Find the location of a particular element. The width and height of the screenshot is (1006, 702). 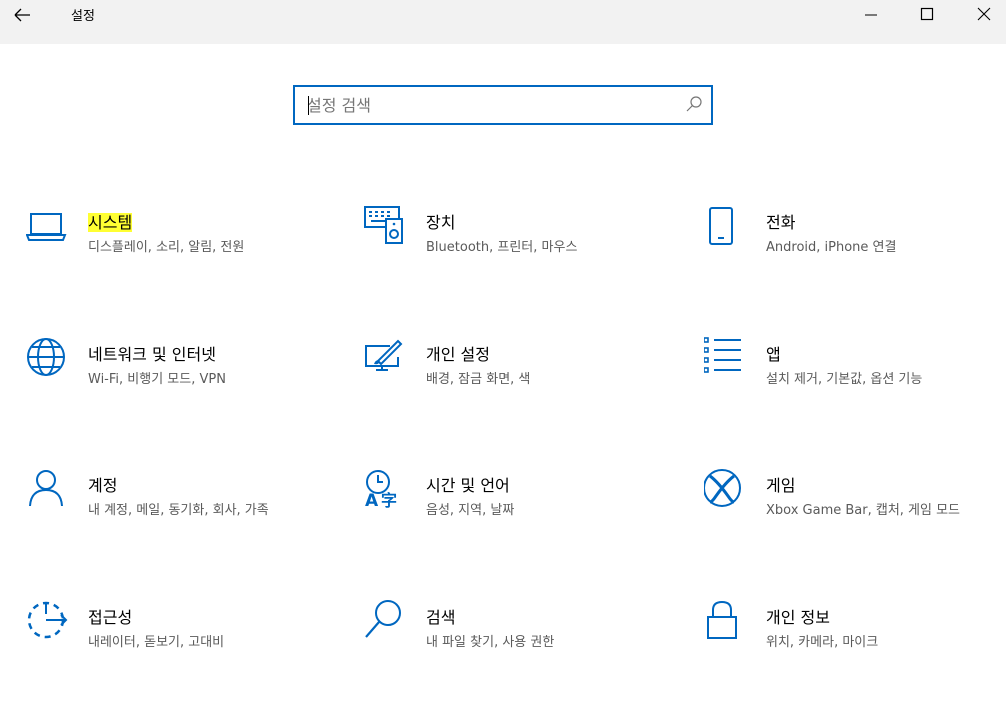

tile-description: 음성, 지역, 날짜 is located at coordinates (470, 510).